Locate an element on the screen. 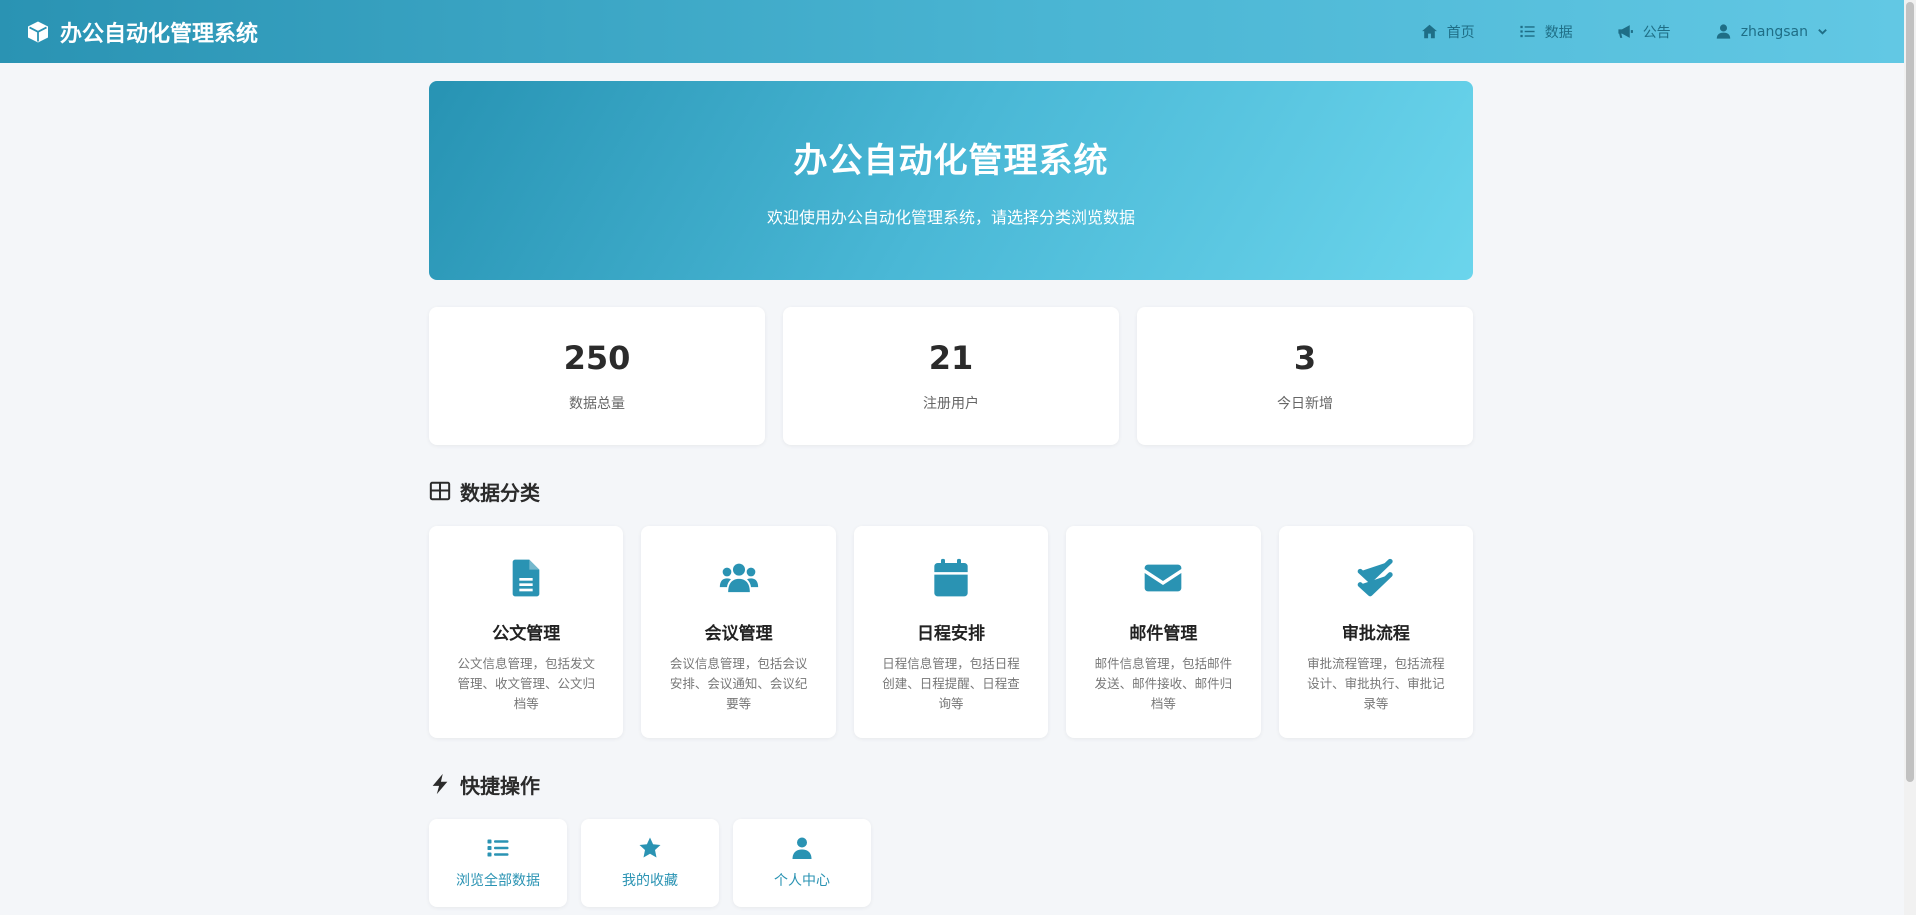 The image size is (1916, 915). category-name: 邮件管理 is located at coordinates (1163, 634).